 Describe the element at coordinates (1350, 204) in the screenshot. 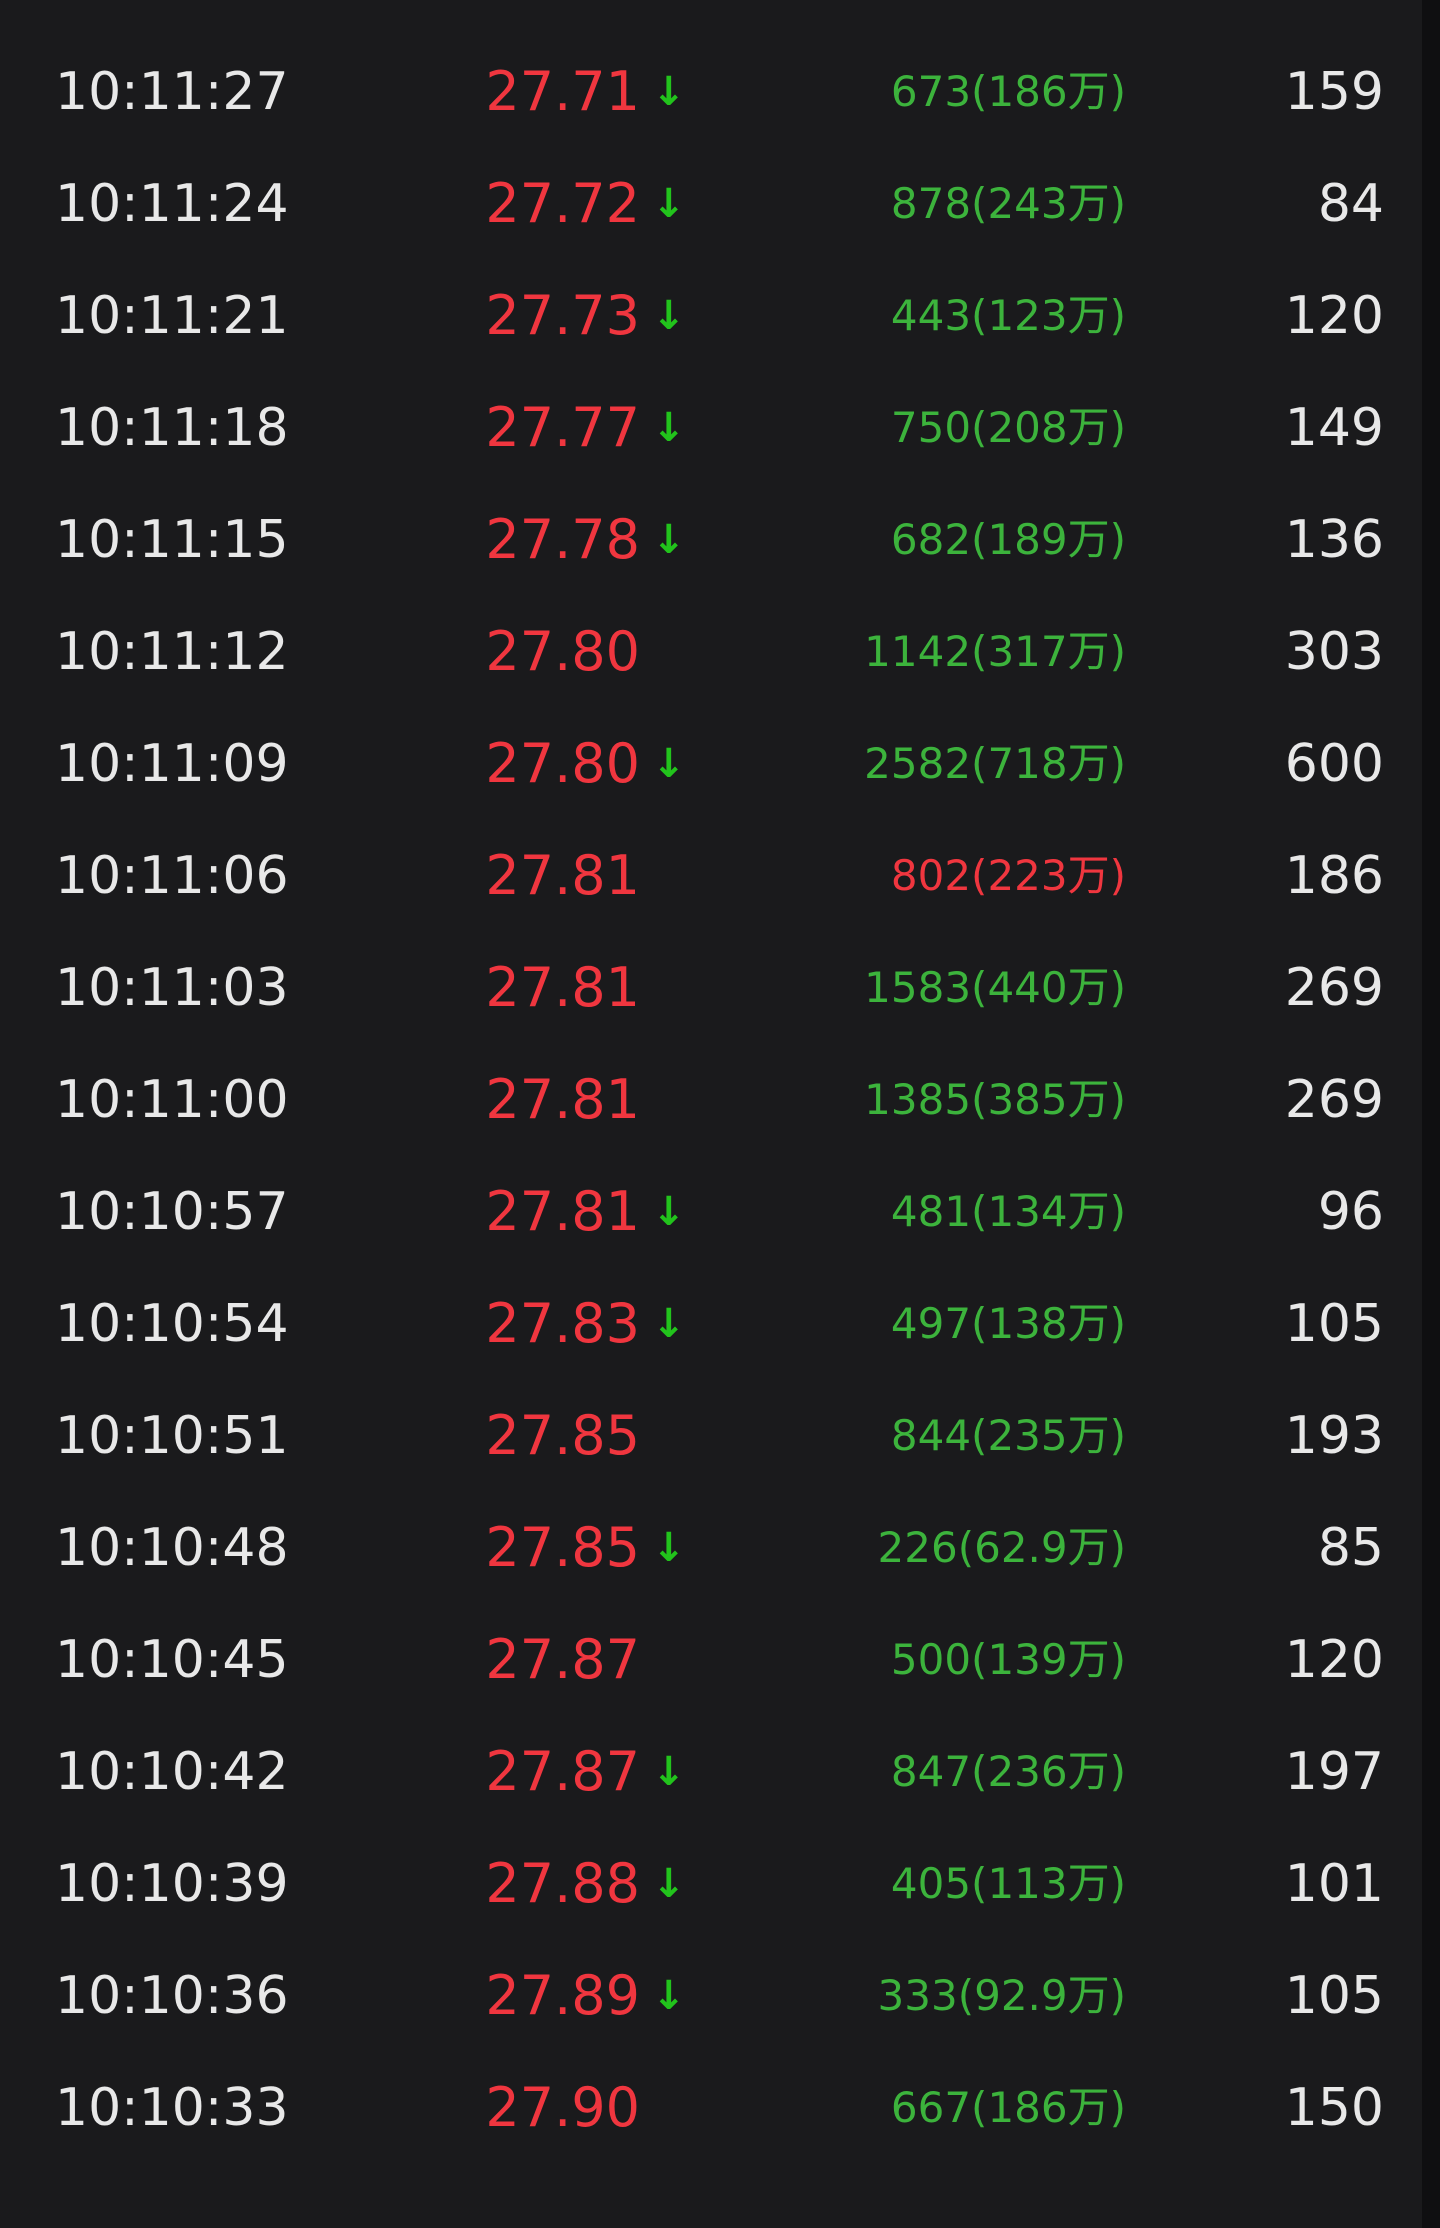

I see `trade-count: 84` at that location.